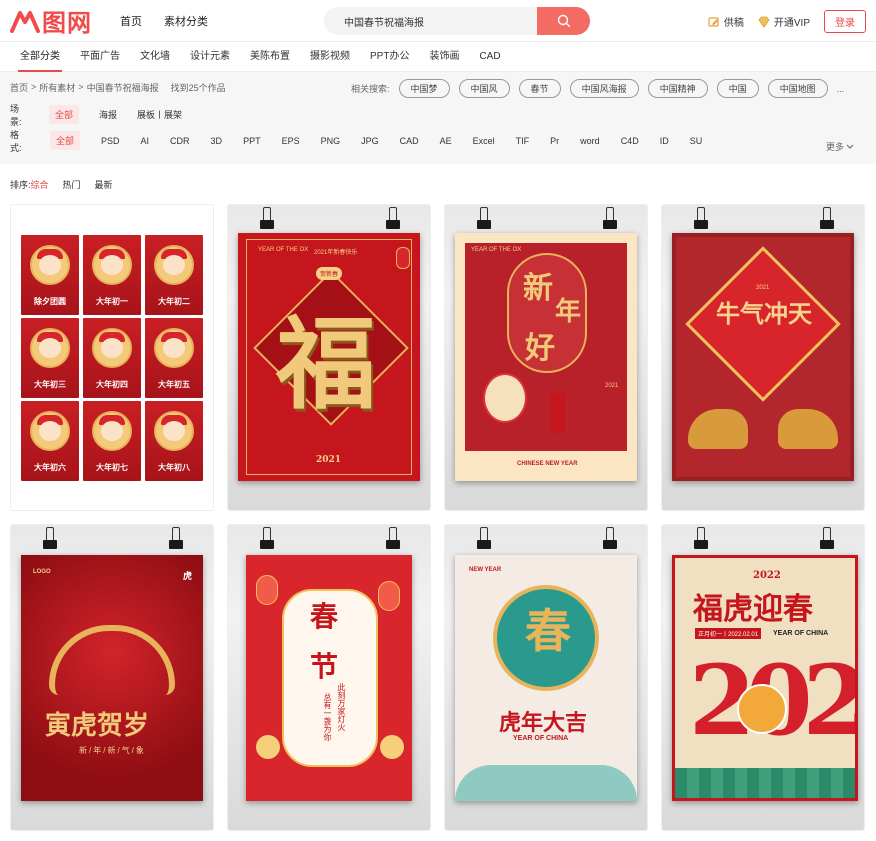 This screenshot has height=841, width=876. Describe the element at coordinates (252, 141) in the screenshot. I see `format-option: PPT` at that location.